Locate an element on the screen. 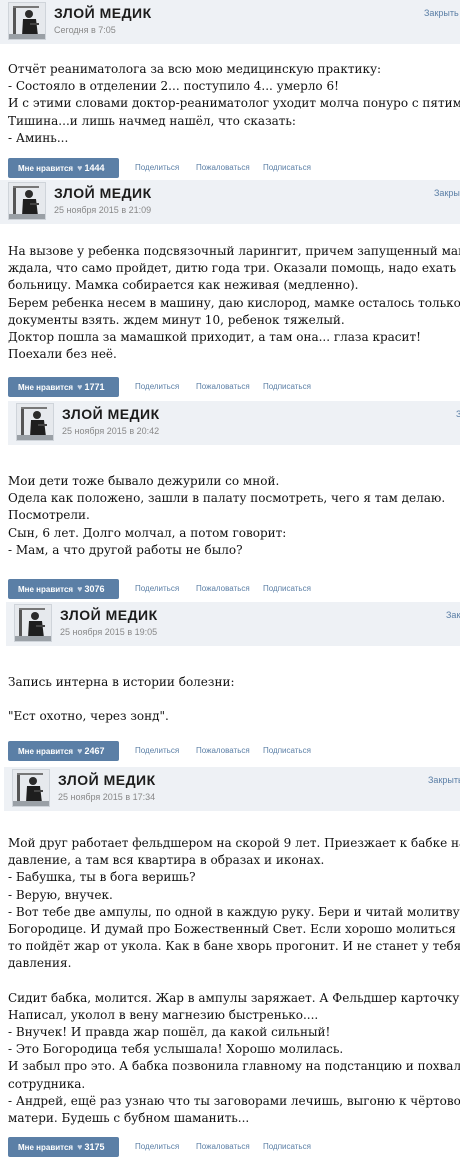 The image size is (460, 1165). post-header: ЗЛОЙ МЕДИК 25 ноября 2015 в 20:42 Закрыть is located at coordinates (234, 423).